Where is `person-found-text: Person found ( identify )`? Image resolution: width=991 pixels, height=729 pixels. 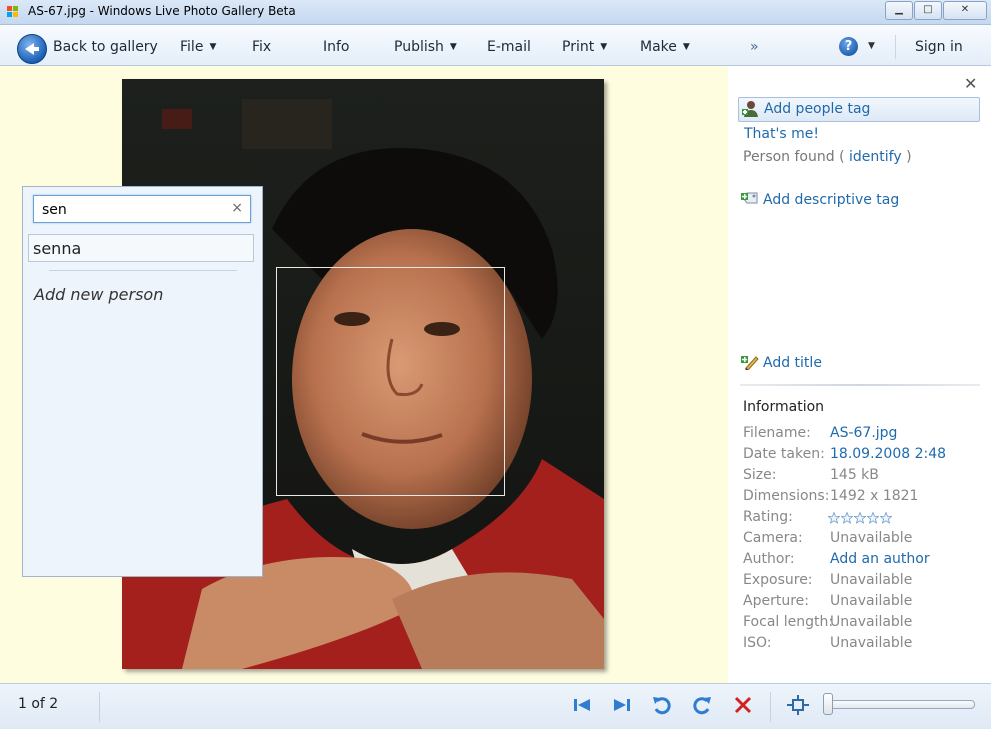 person-found-text: Person found ( identify ) is located at coordinates (827, 157).